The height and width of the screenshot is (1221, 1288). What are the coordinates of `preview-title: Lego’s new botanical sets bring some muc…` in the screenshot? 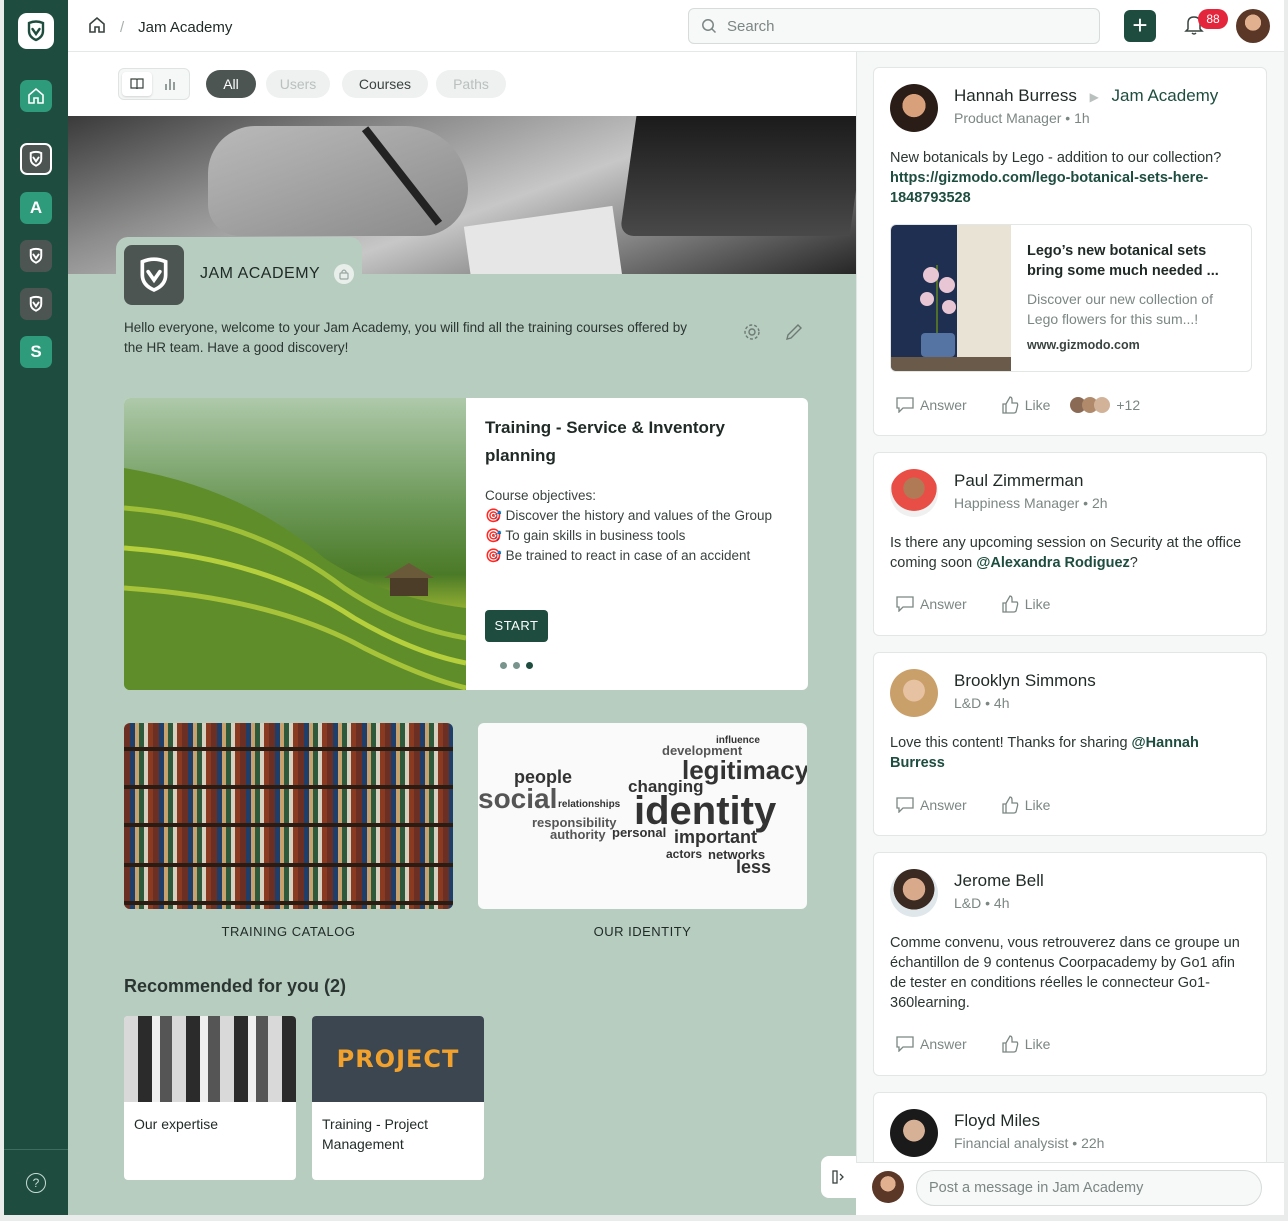 It's located at (1123, 261).